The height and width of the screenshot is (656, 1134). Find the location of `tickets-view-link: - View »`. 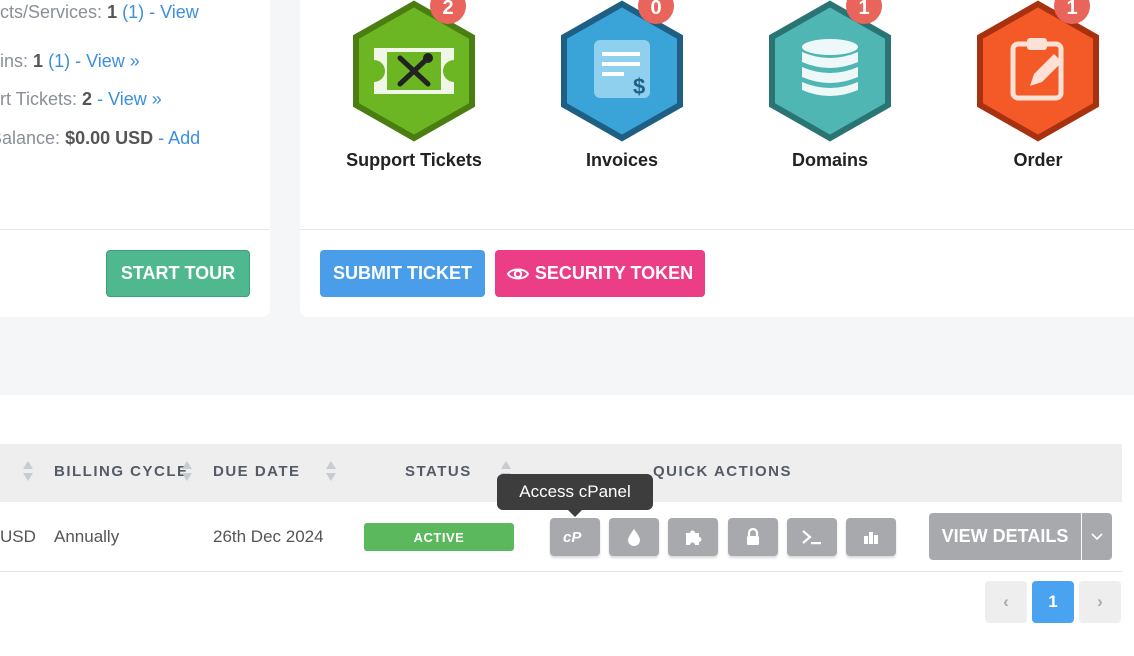

tickets-view-link: - View » is located at coordinates (129, 99).